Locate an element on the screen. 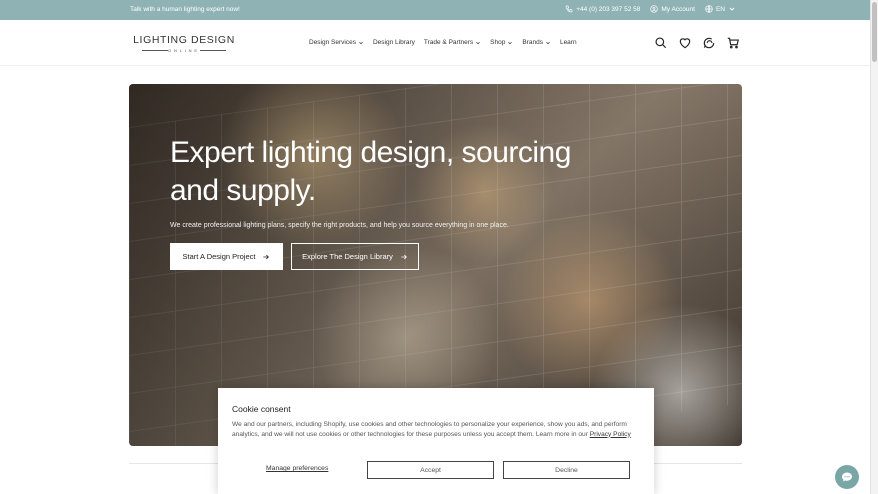  phone-number: +44 (0) 203 397 52 58 is located at coordinates (608, 9).